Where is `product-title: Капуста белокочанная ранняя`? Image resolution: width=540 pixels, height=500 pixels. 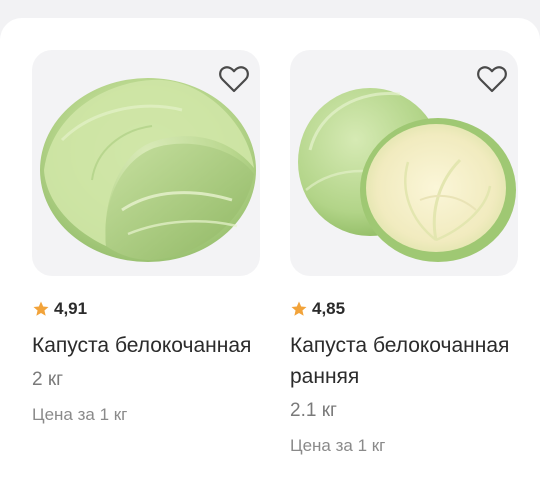
product-title: Капуста белокочанная ранняя is located at coordinates (404, 361).